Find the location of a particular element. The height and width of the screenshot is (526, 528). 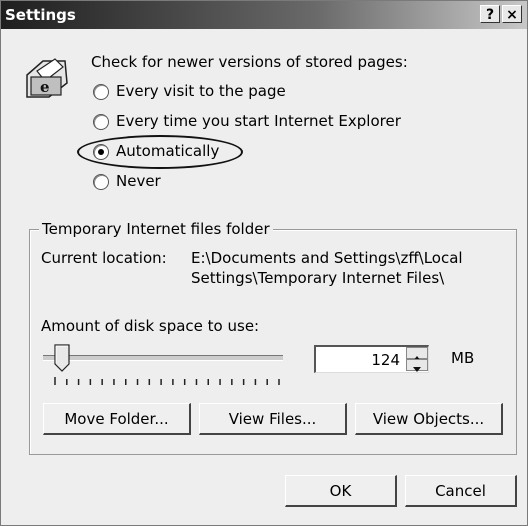

help-icon: ? is located at coordinates (490, 15).